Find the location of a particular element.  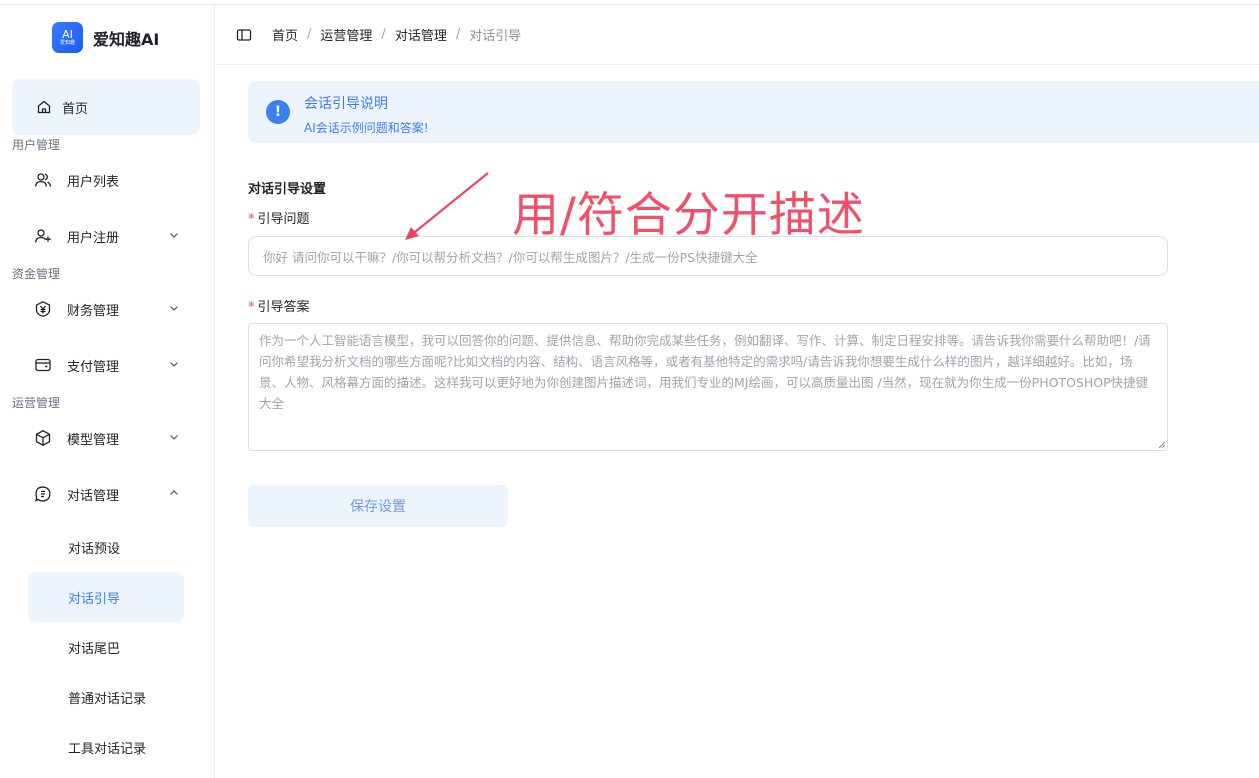

payment-icon is located at coordinates (43, 365).